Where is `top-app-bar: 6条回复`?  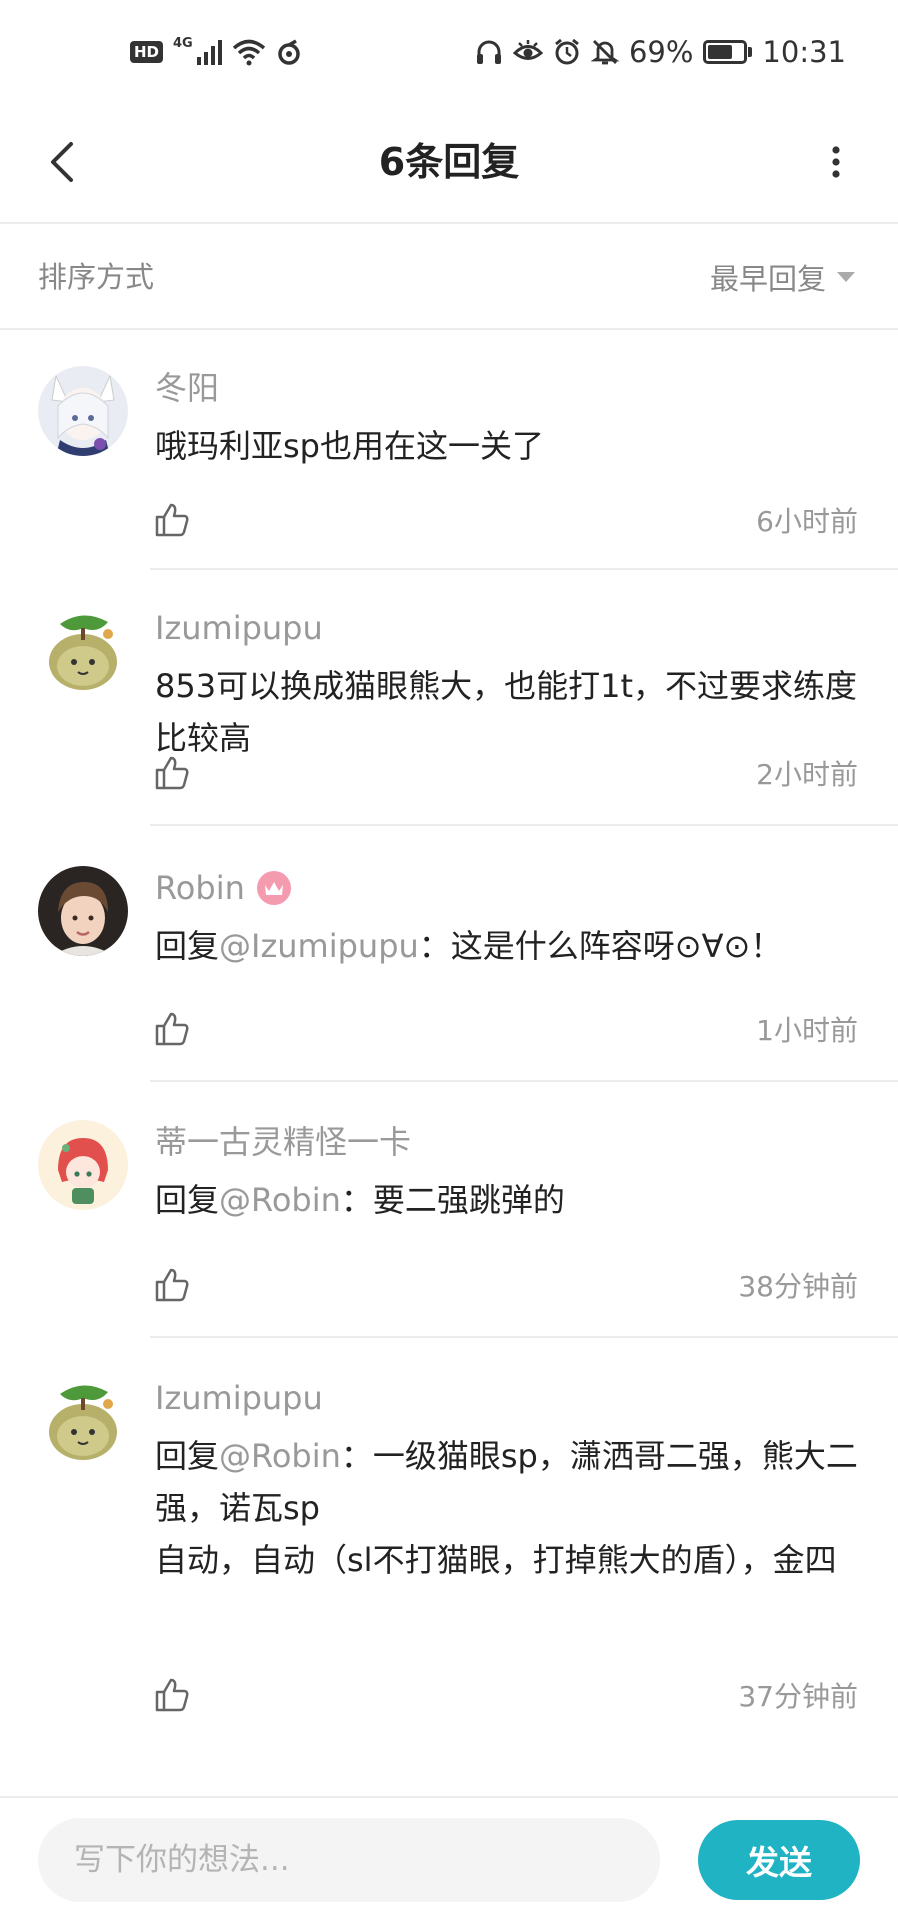
top-app-bar: 6条回复 is located at coordinates (449, 162).